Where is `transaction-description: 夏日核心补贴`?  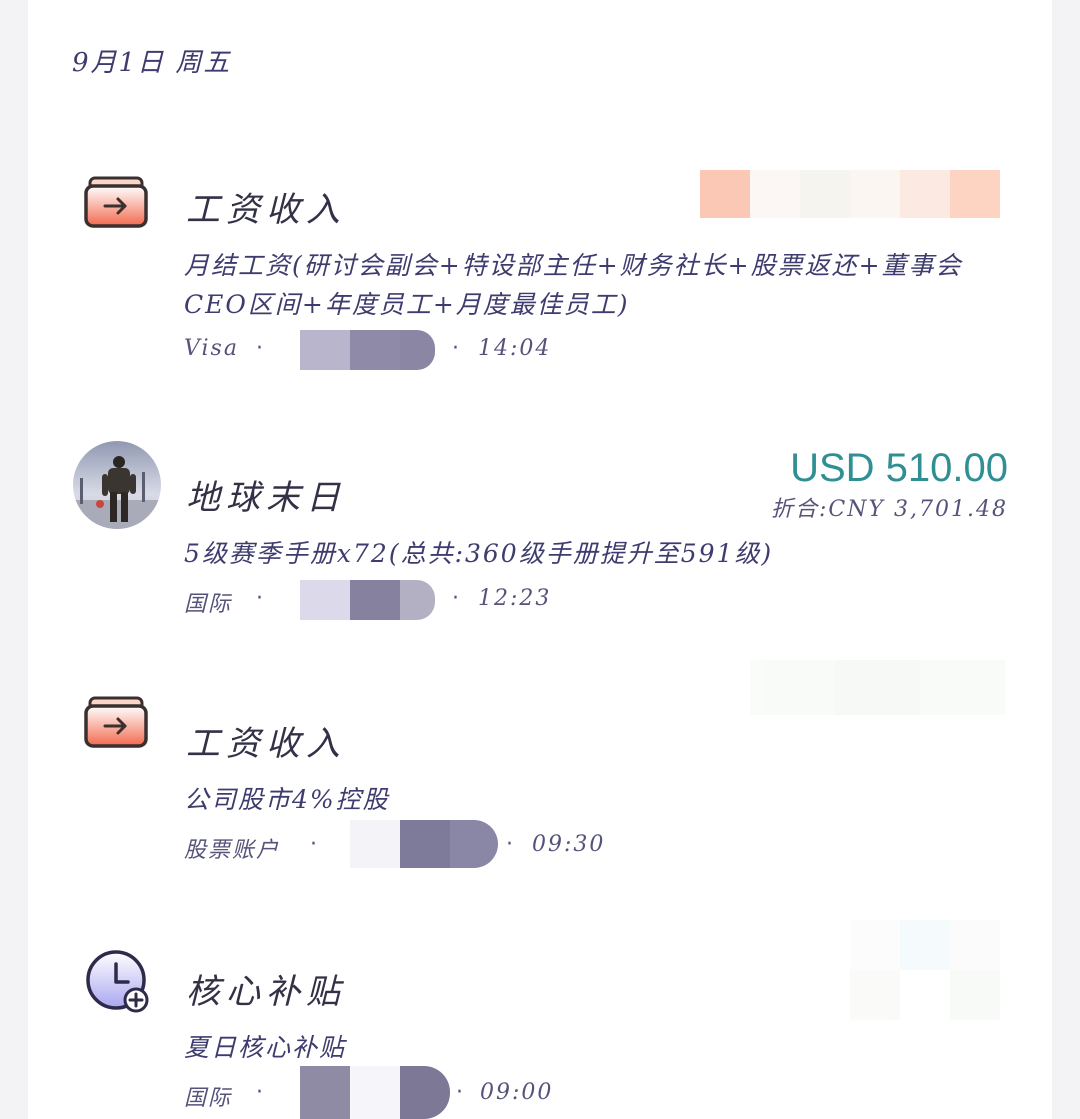
transaction-description: 夏日核心补贴 is located at coordinates (265, 1047).